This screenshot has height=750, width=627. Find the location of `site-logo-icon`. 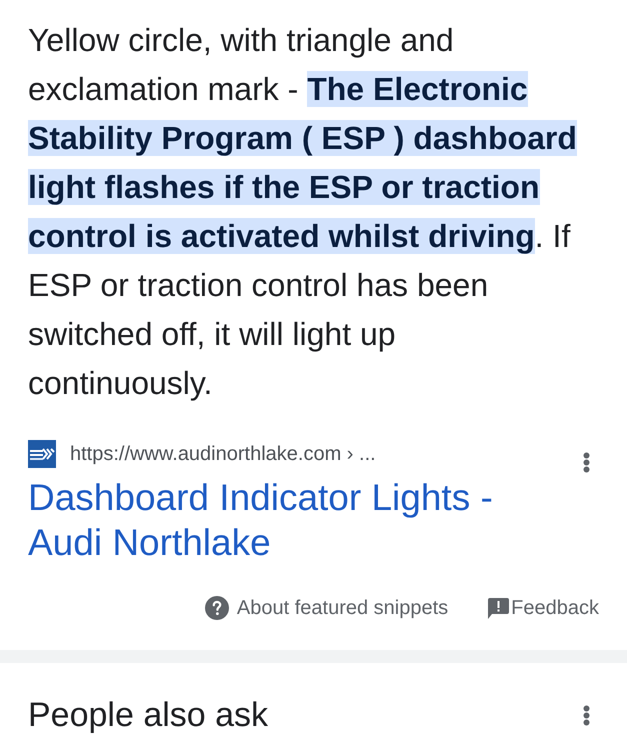

site-logo-icon is located at coordinates (42, 454).